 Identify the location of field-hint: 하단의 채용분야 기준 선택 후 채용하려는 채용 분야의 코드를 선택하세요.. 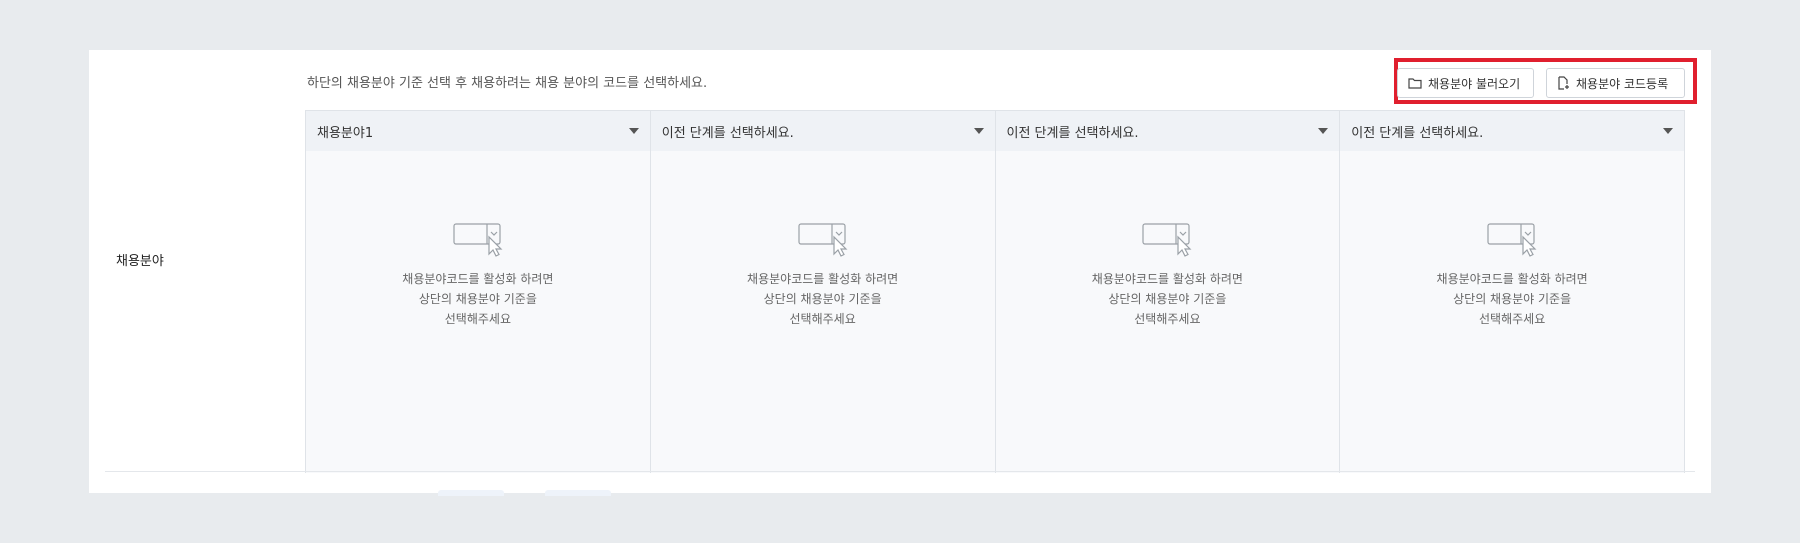
(507, 83).